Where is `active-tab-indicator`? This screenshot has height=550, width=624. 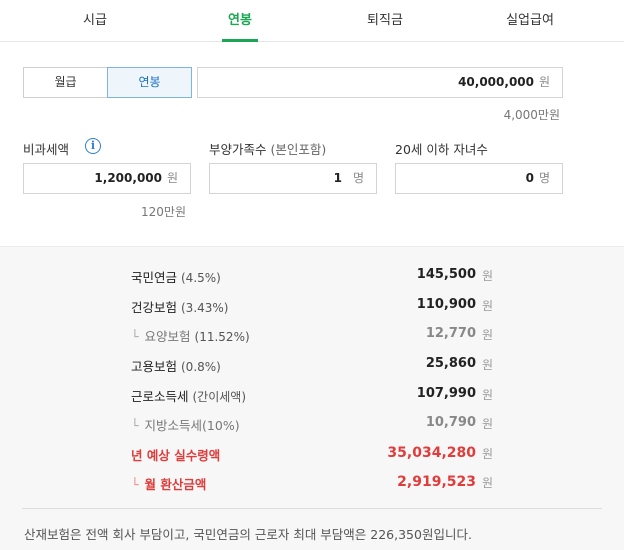
active-tab-indicator is located at coordinates (240, 40).